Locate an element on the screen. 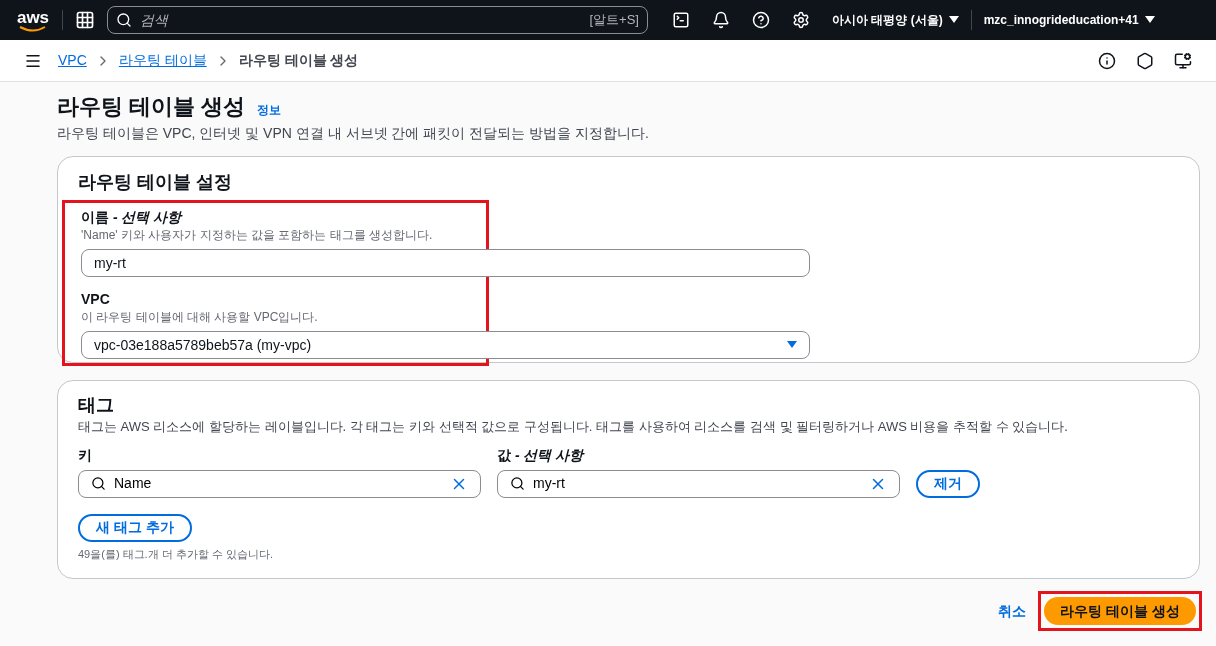 This screenshot has width=1216, height=646. search-shortcut: [알트+S] is located at coordinates (614, 20).